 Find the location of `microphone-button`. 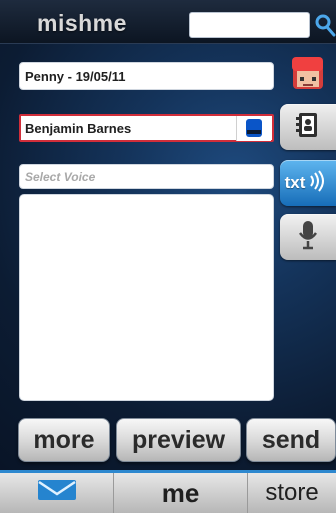

microphone-button is located at coordinates (308, 237).